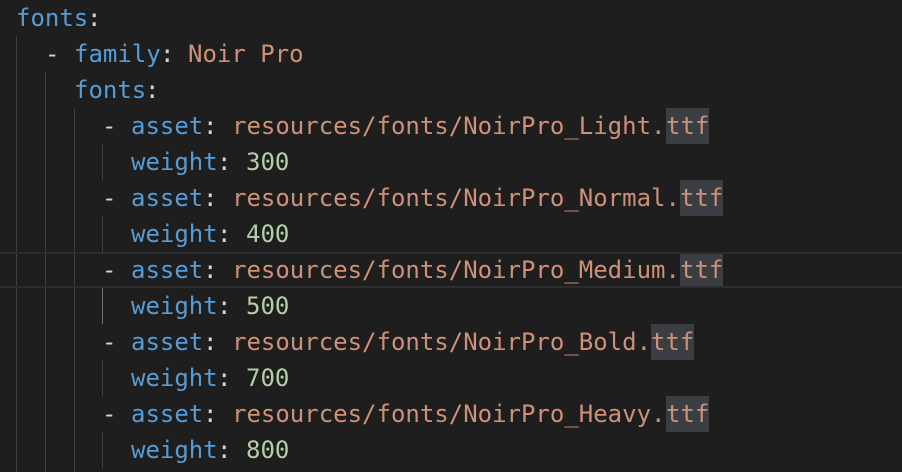  What do you see at coordinates (456, 198) in the screenshot?
I see `yaml-string-value: resources/fonts/NoirPro_Normal.` at bounding box center [456, 198].